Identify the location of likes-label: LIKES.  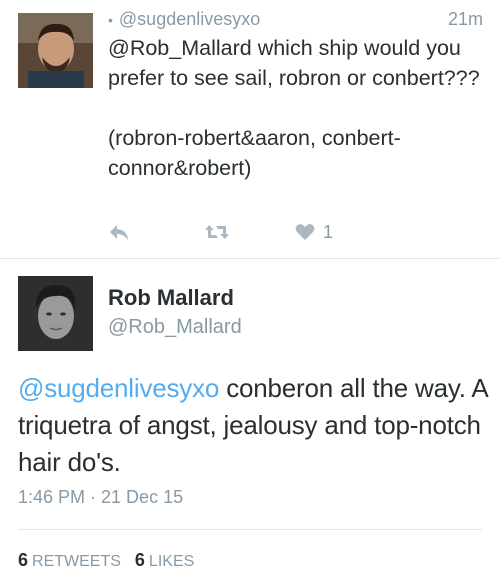
(171, 561).